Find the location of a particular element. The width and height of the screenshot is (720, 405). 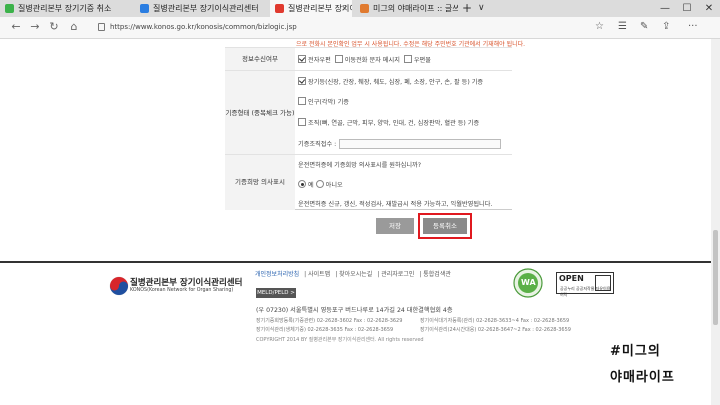

footer-links: 개인정보처리방침 | 사이트맵 | 찾아오시는길 | 관리자로그인 | 통합검색관 is located at coordinates (353, 274).